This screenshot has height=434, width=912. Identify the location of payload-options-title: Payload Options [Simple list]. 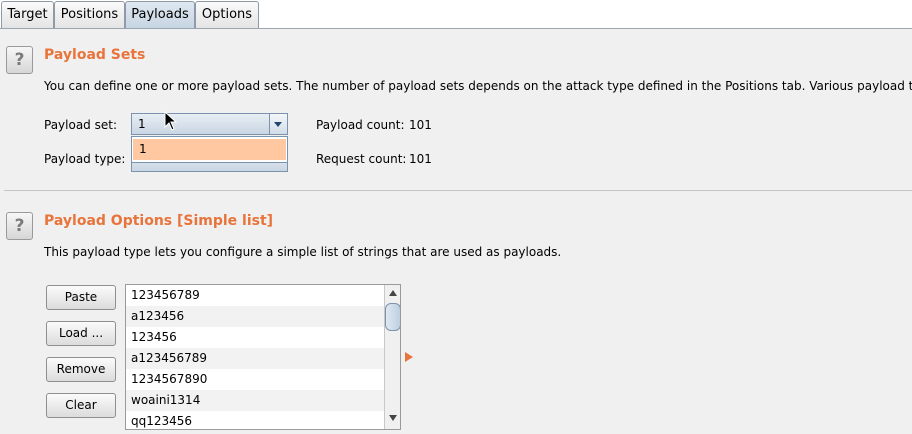
(159, 221).